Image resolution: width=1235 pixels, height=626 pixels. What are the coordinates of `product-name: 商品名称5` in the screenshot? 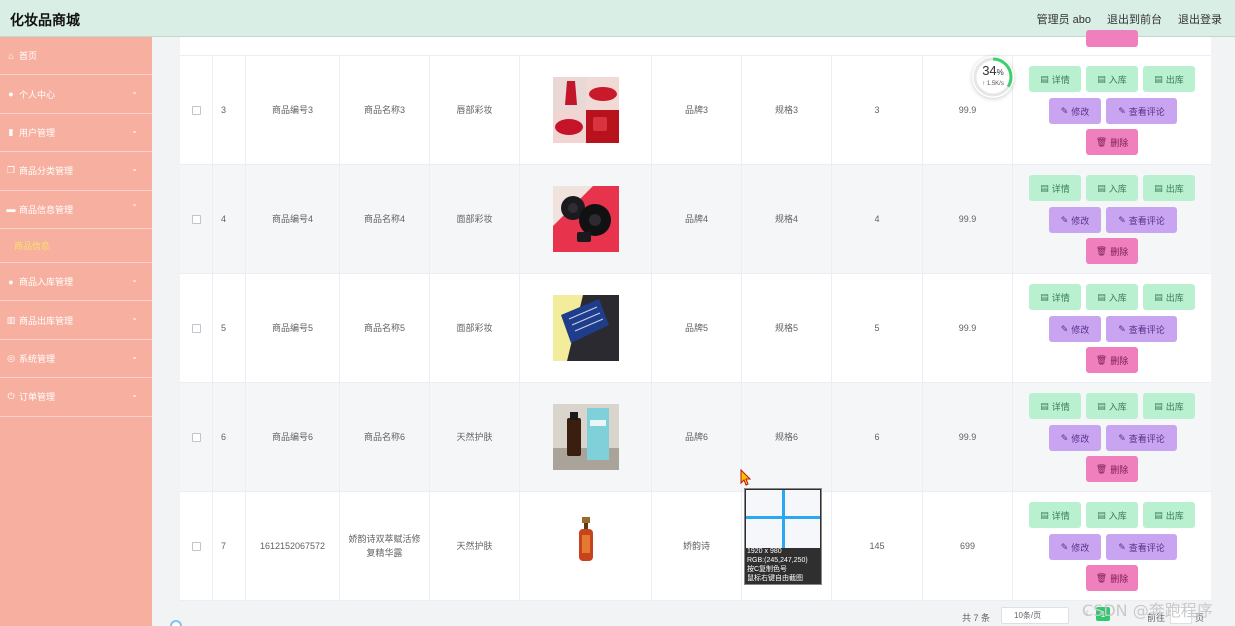 It's located at (385, 328).